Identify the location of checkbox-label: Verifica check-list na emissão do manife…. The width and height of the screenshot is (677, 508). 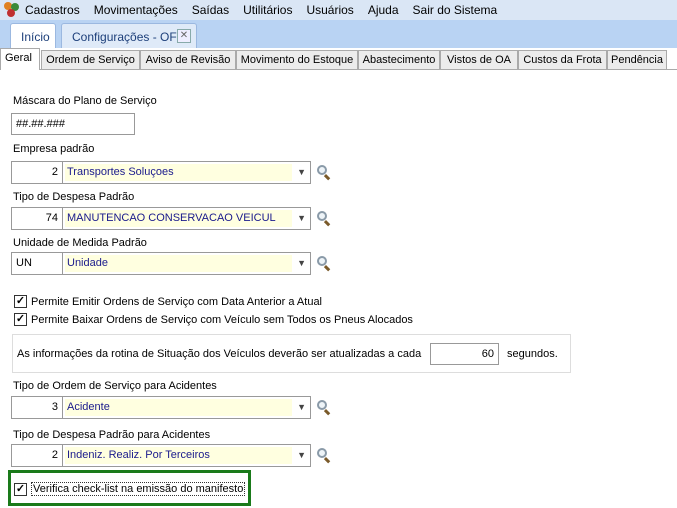
(138, 489).